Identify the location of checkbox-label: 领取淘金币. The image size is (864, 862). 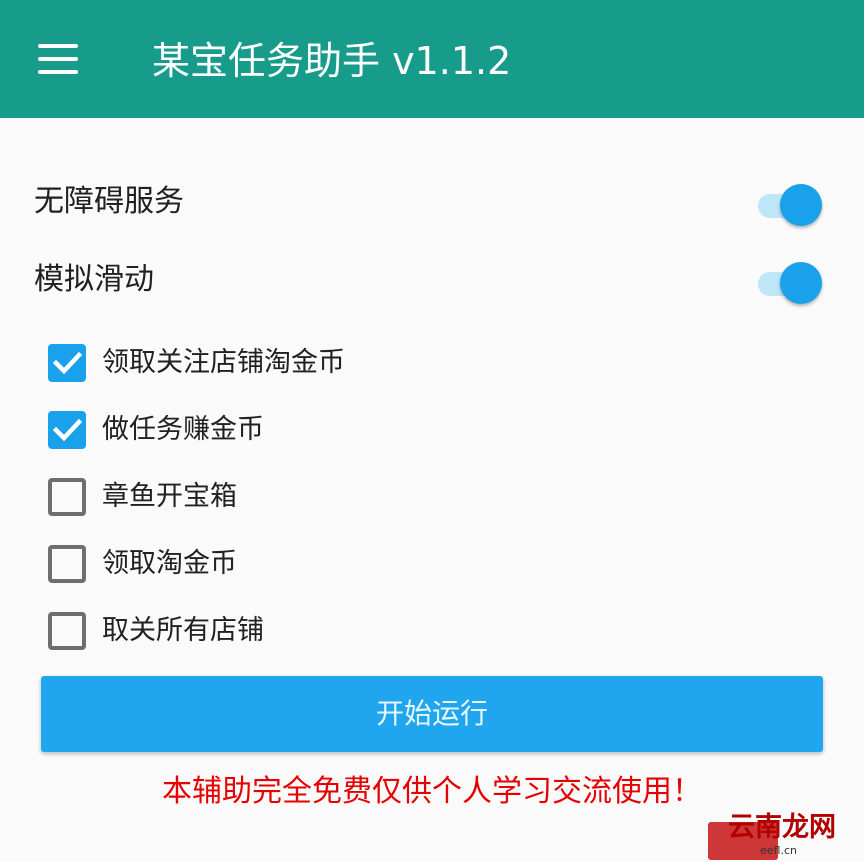
(169, 563).